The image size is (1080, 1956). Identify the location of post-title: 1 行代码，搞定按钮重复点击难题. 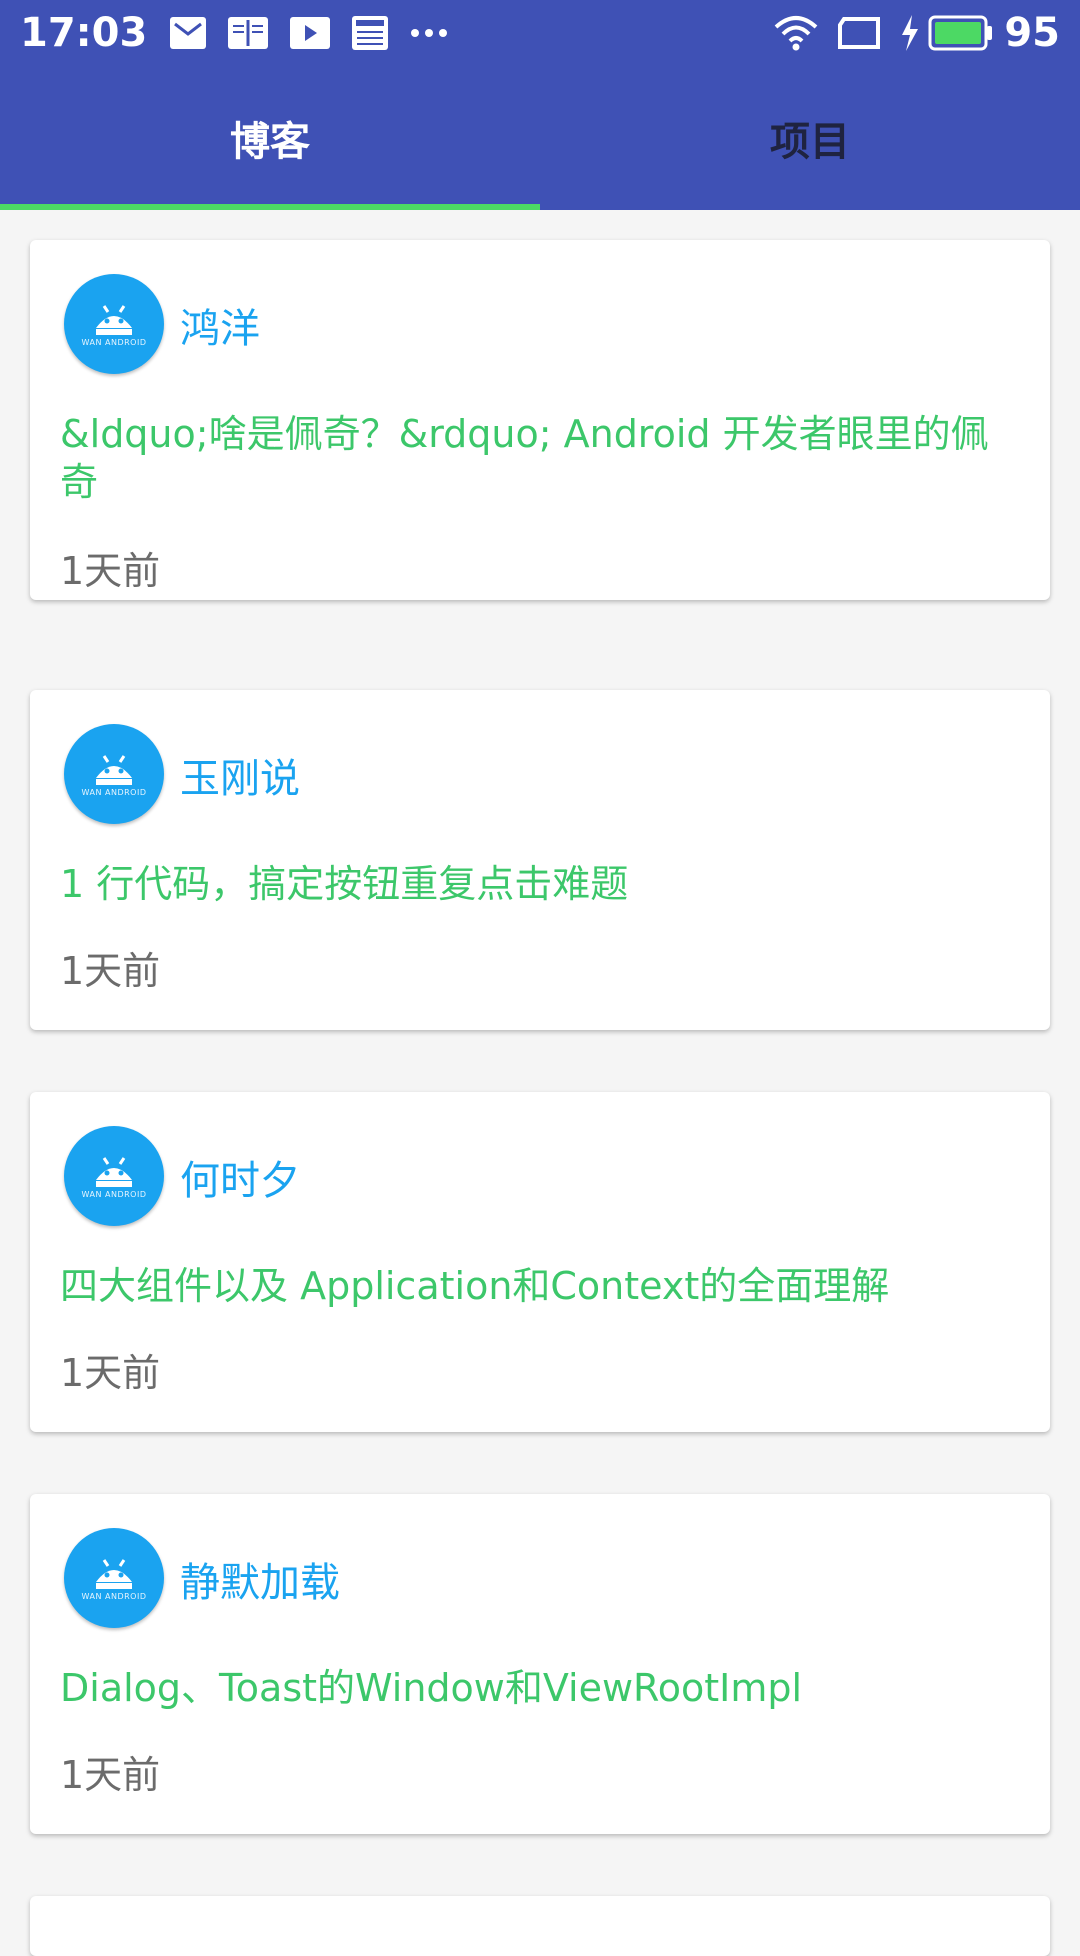
(540, 884).